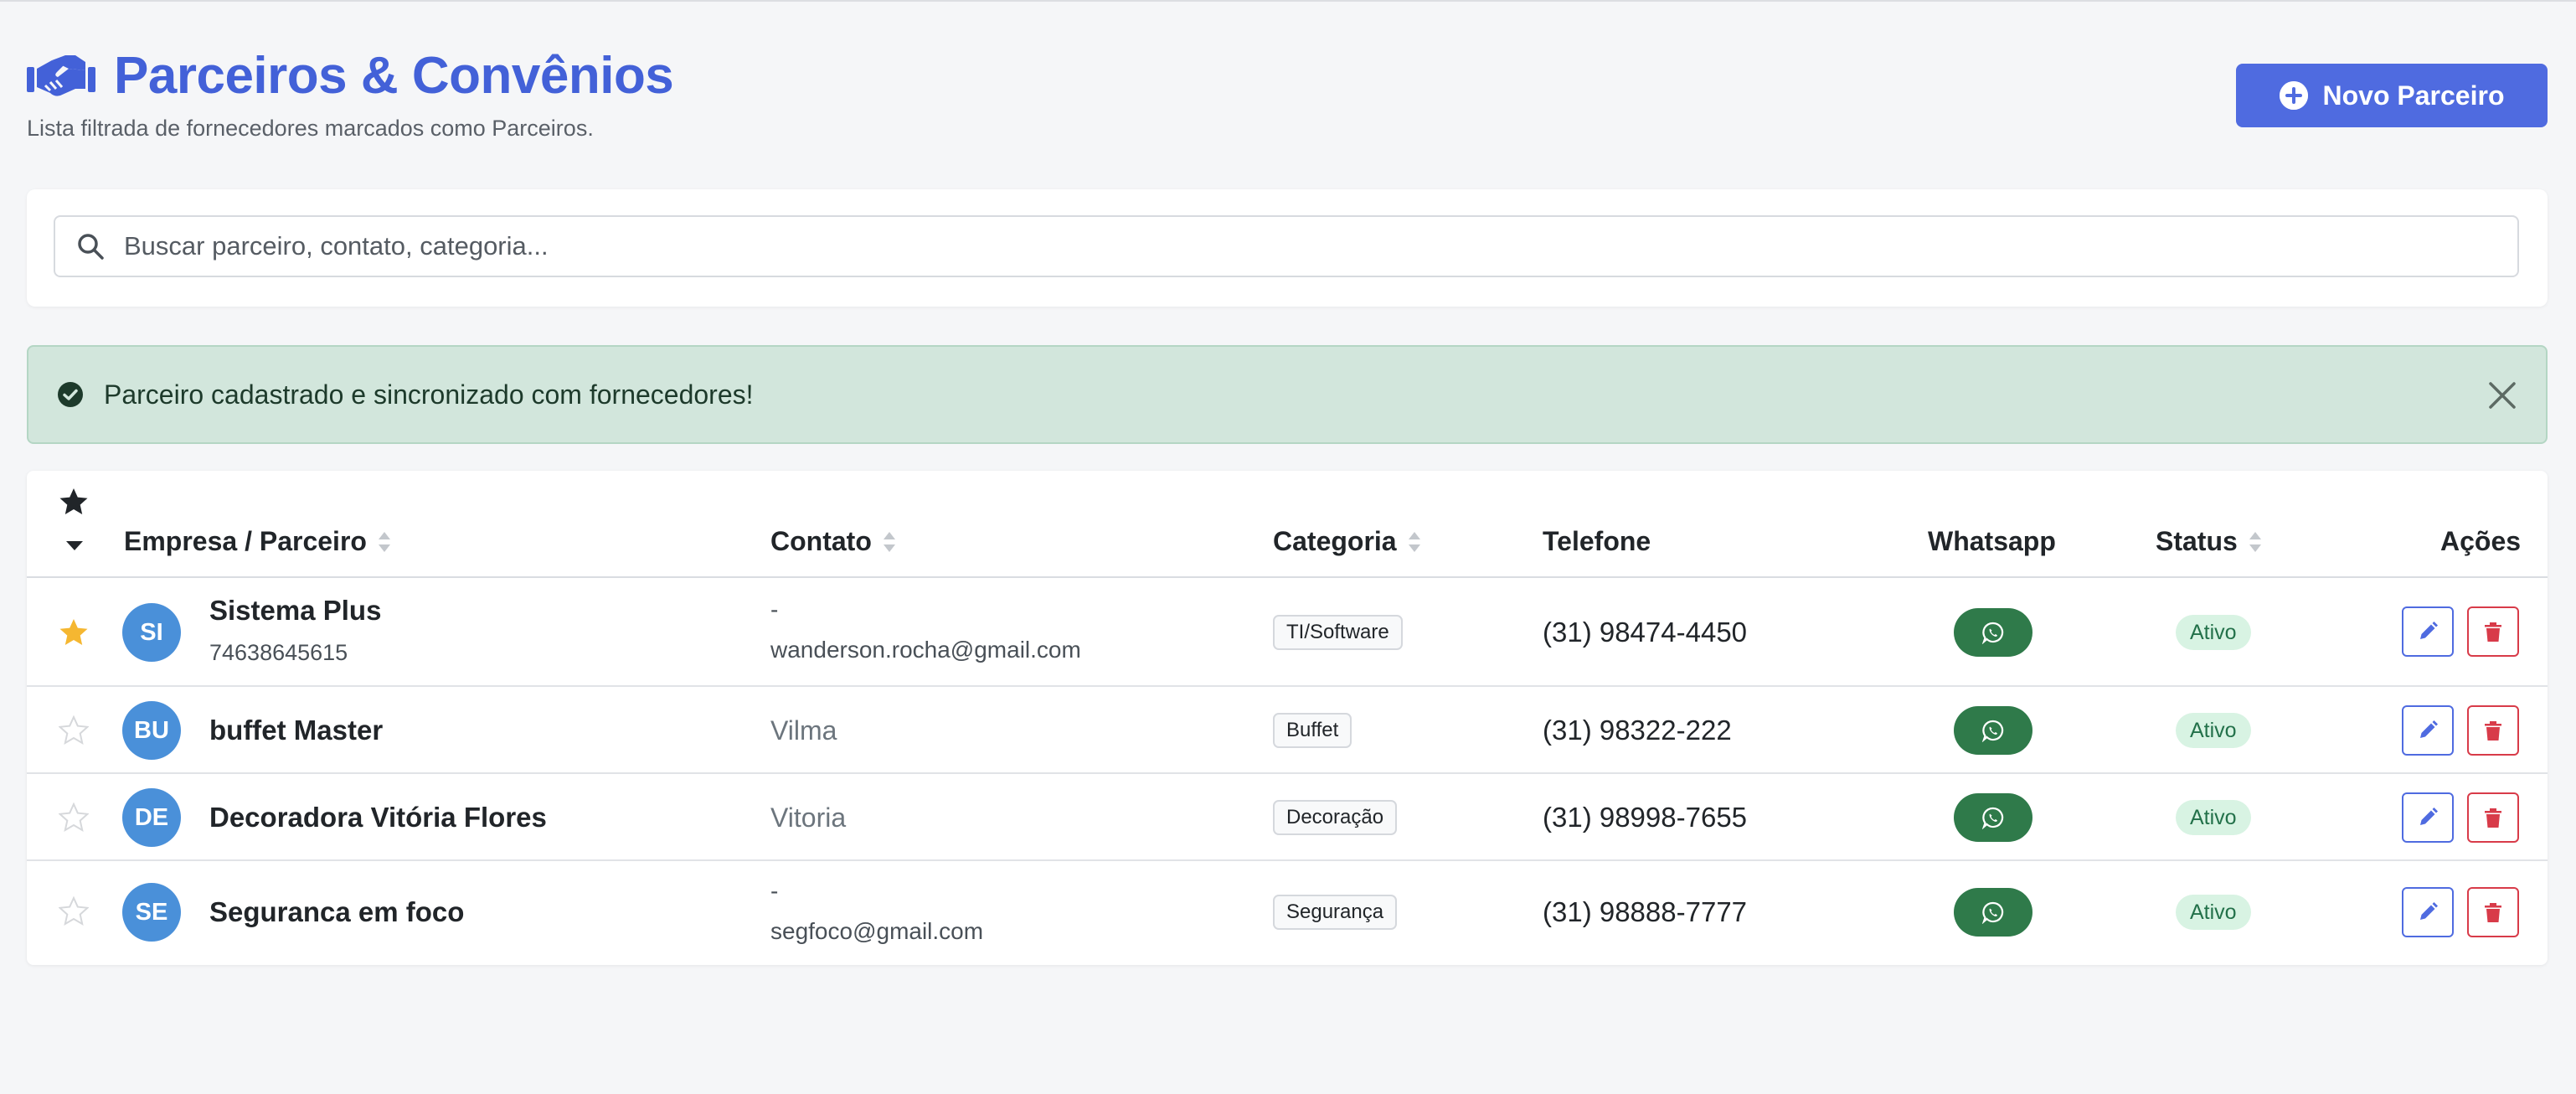  What do you see at coordinates (61, 75) in the screenshot?
I see `handshake-icon` at bounding box center [61, 75].